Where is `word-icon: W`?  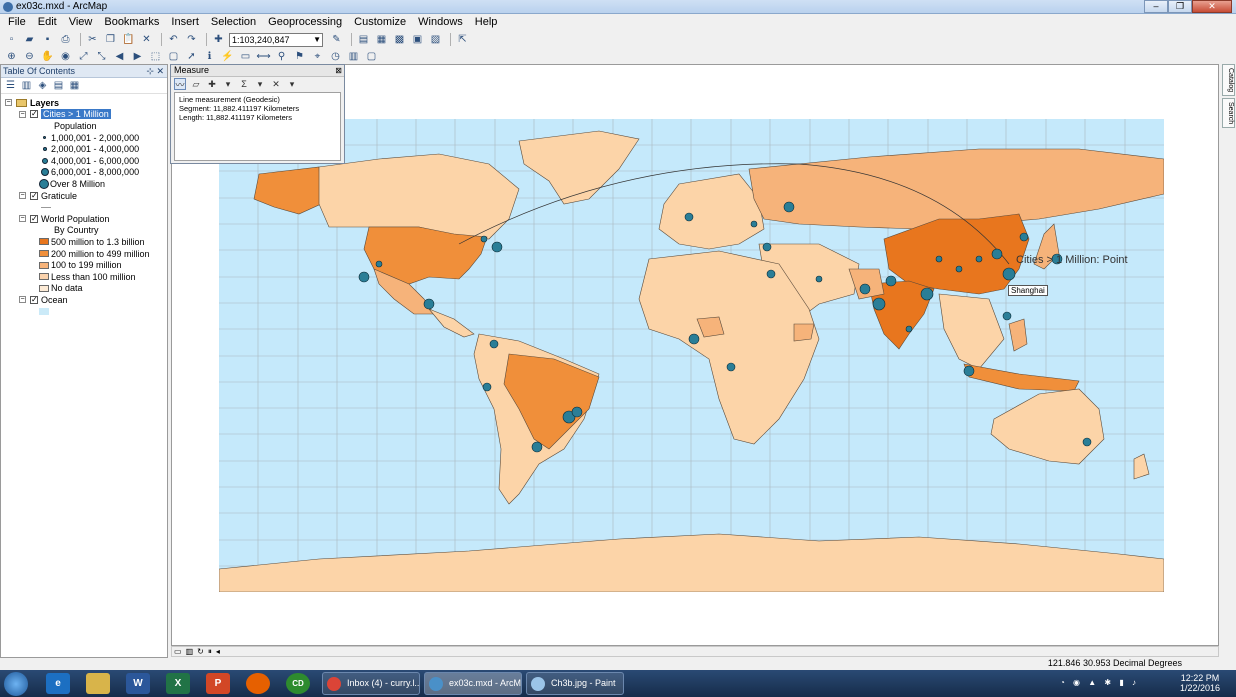 word-icon: W is located at coordinates (138, 683).